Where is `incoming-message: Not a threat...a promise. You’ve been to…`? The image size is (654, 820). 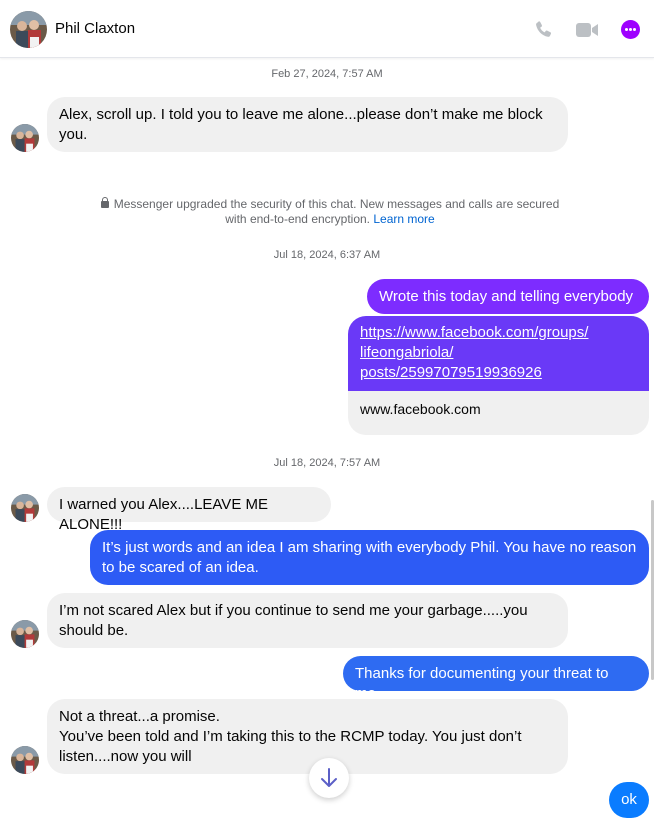
incoming-message: Not a threat...a promise. You’ve been to… is located at coordinates (307, 736).